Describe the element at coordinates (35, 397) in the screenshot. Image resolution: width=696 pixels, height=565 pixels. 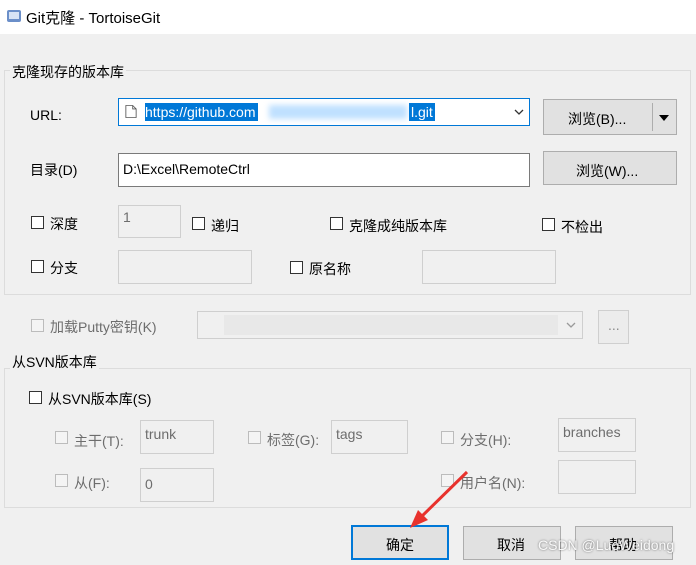
I see `from-svn-checkbox` at that location.